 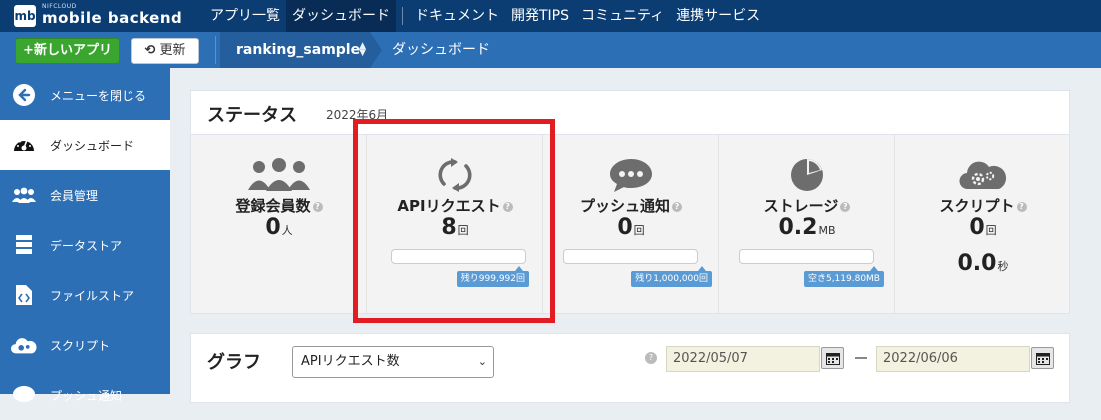 What do you see at coordinates (357, 115) in the screenshot?
I see `status-month: 2022年6月` at bounding box center [357, 115].